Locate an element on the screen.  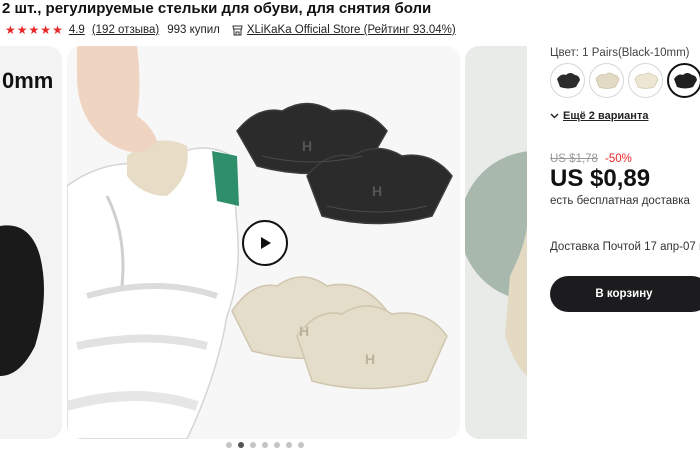
swatch-black-selected is located at coordinates (683, 80).